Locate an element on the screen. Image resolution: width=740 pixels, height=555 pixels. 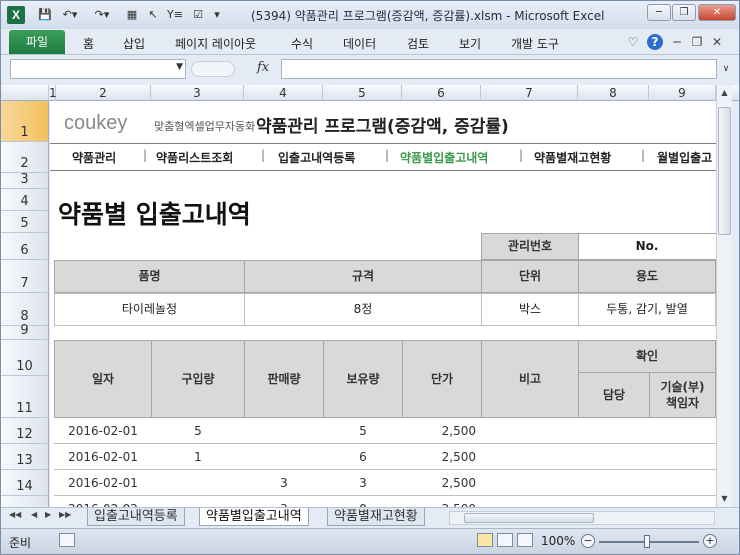
name-box: ▼ is located at coordinates (98, 69).